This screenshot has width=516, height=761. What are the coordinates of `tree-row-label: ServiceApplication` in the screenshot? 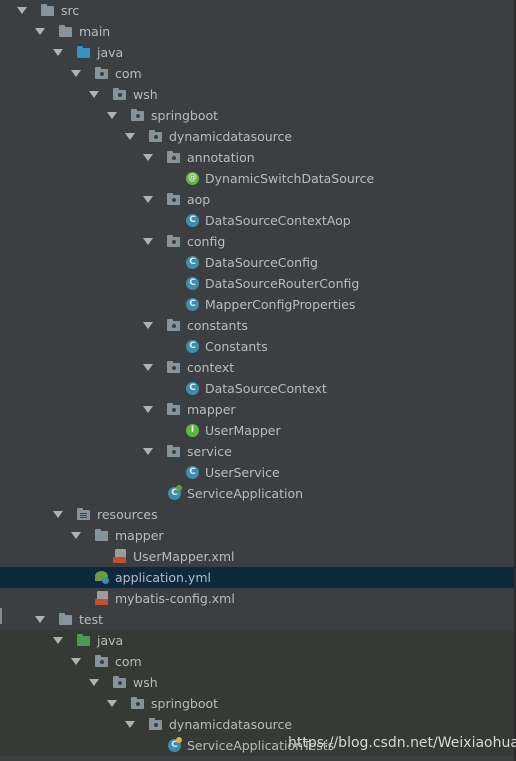 It's located at (245, 493).